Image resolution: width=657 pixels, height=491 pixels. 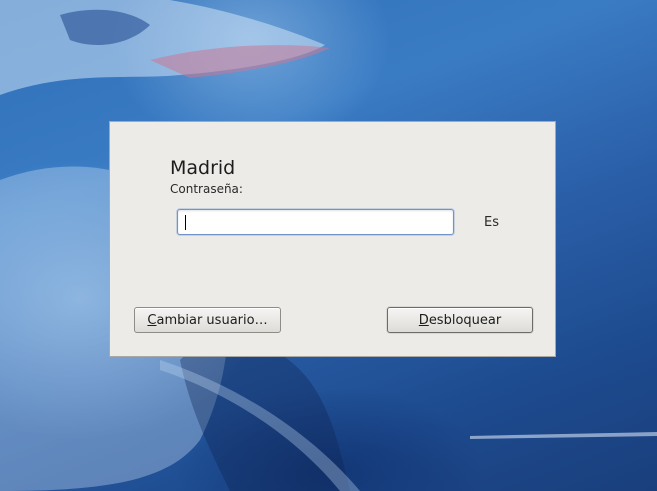 What do you see at coordinates (206, 189) in the screenshot?
I see `password-label: Contraseña:` at bounding box center [206, 189].